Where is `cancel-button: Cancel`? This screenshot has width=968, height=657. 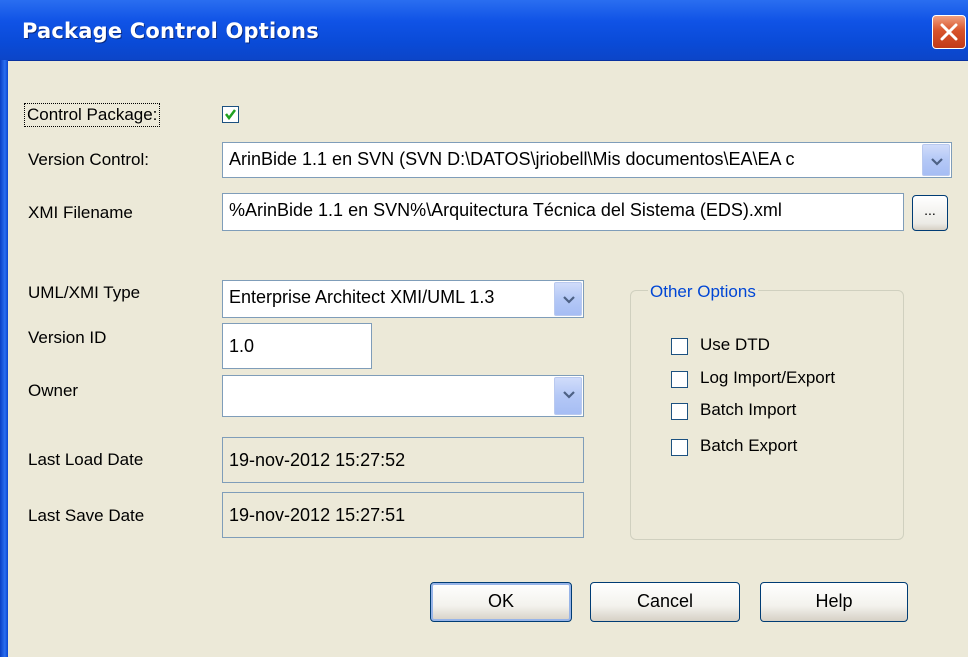 cancel-button: Cancel is located at coordinates (665, 602).